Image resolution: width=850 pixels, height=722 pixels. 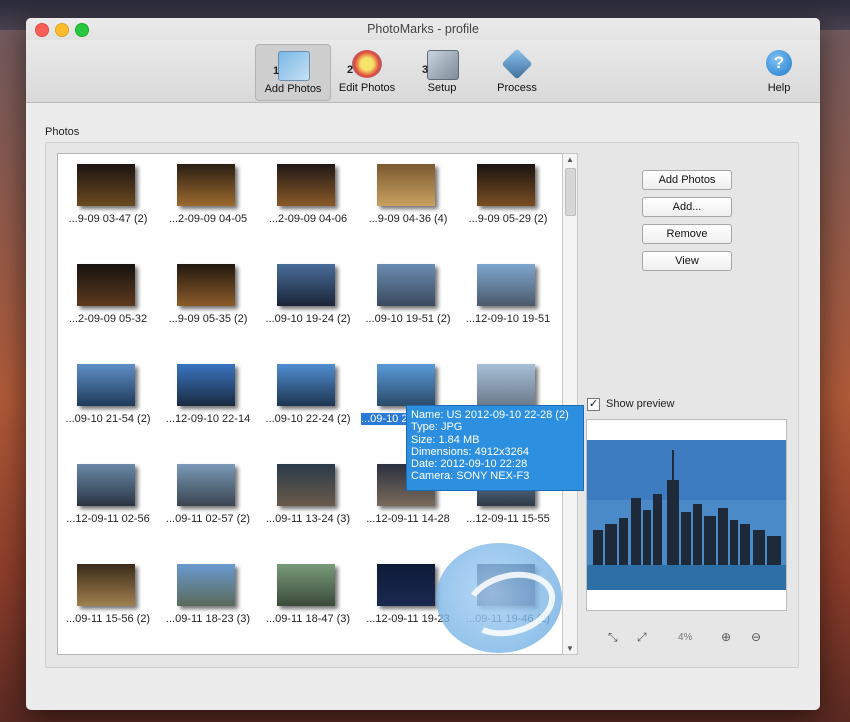 I want to click on photo-frame-icon, so click(x=294, y=66).